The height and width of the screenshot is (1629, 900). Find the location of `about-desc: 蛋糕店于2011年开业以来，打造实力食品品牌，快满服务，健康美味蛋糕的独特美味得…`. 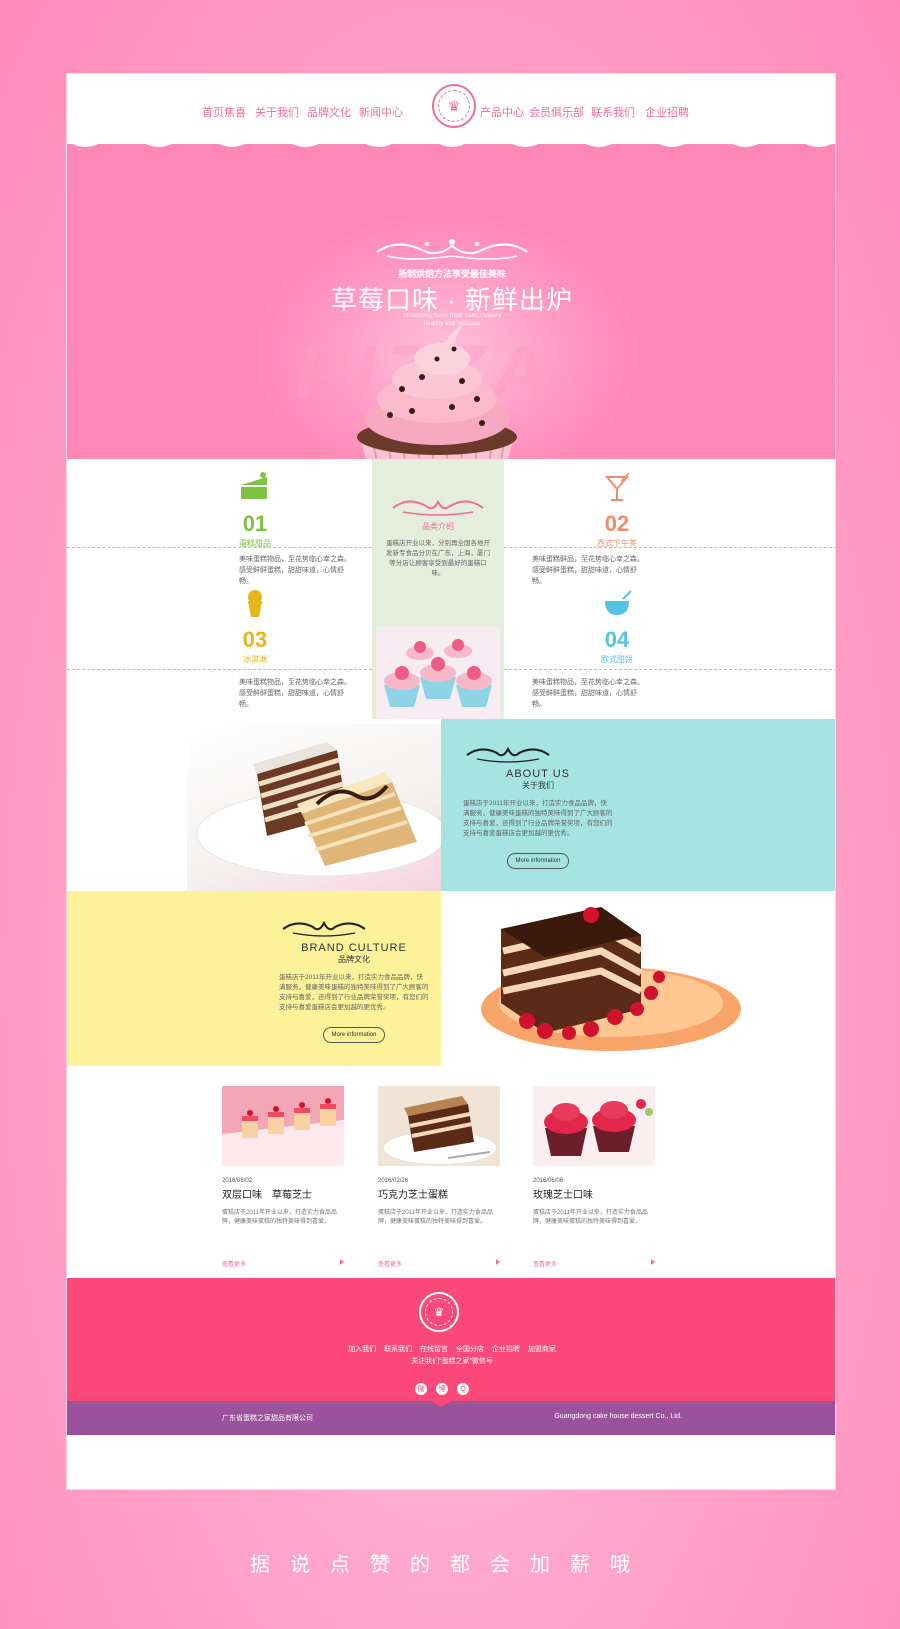

about-desc: 蛋糕店于2011年开业以来，打造实力食品品牌，快满服务，健康美味蛋糕的独特美味得… is located at coordinates (538, 818).